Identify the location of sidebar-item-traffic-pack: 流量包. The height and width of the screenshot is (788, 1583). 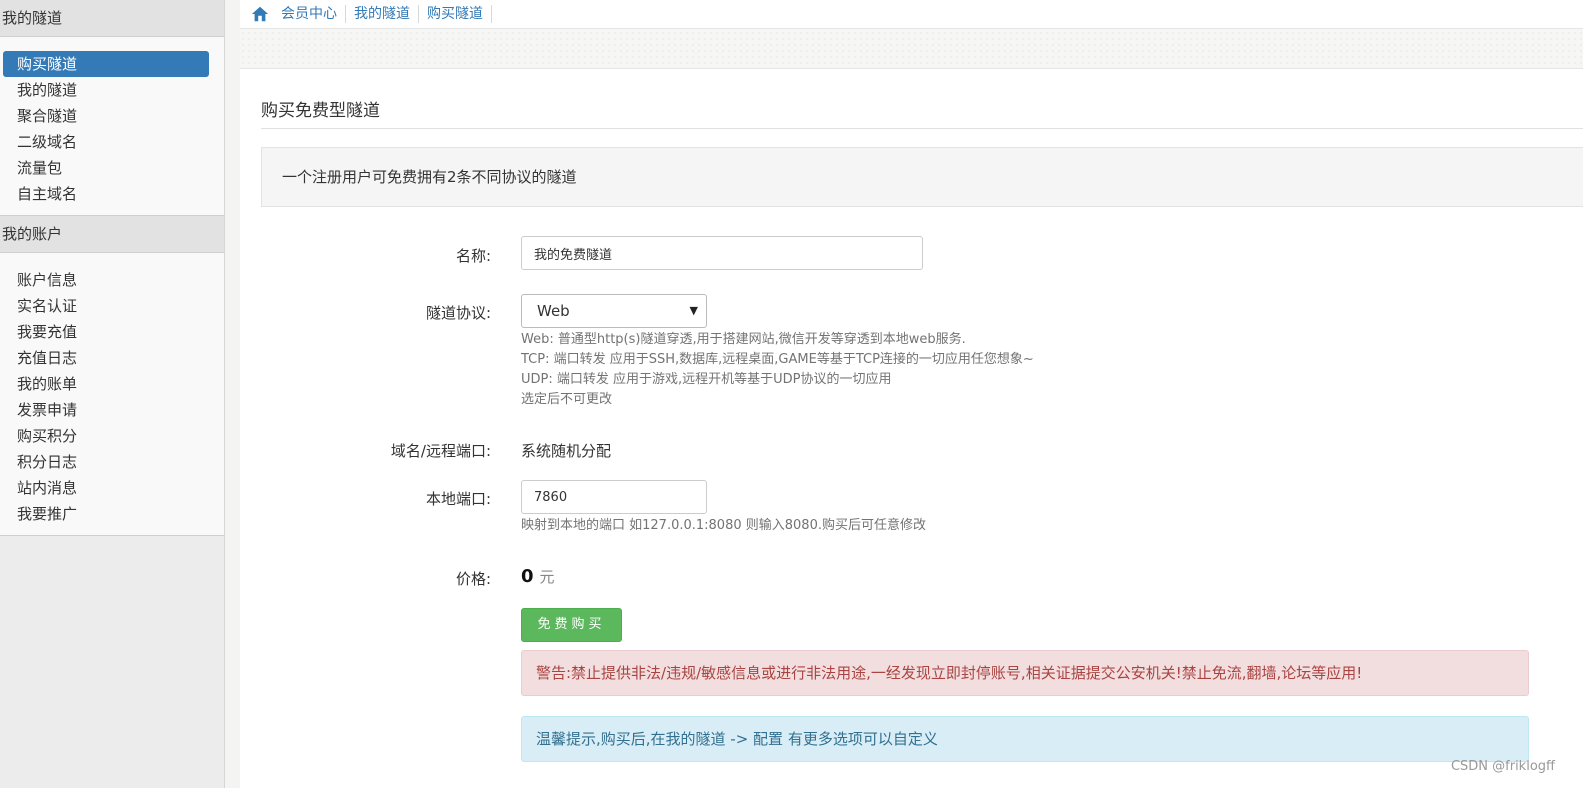
(106, 168).